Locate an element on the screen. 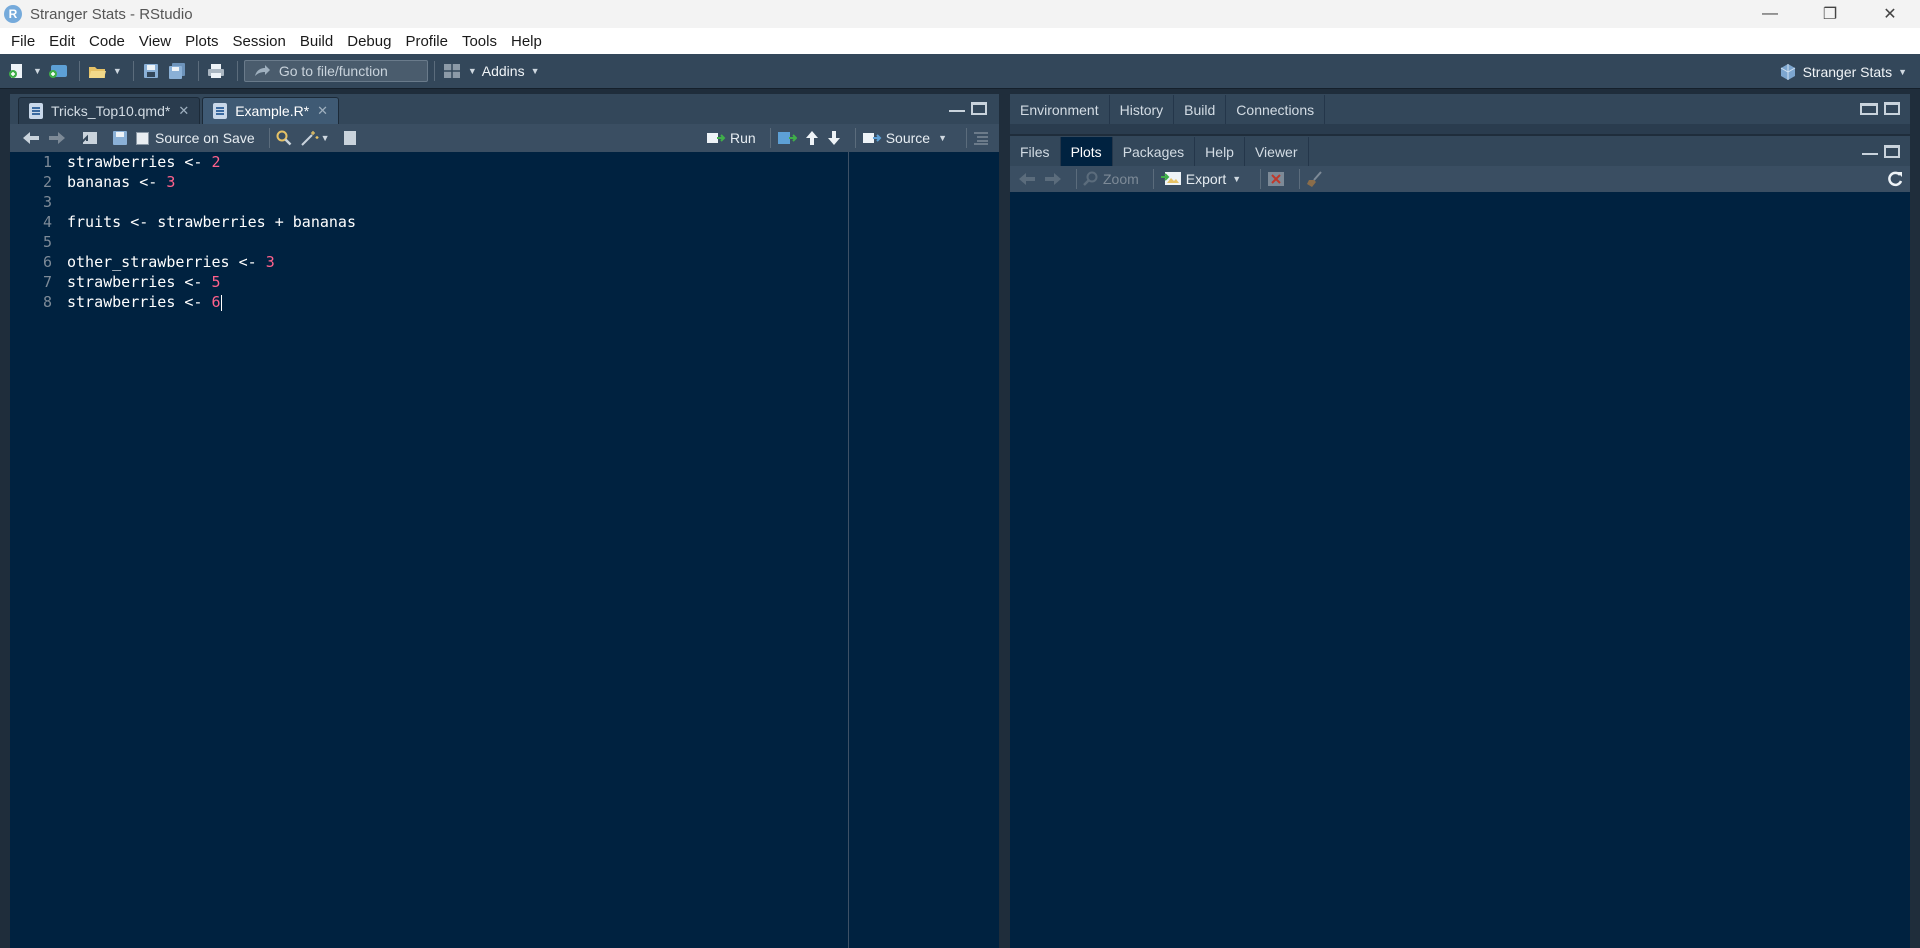 This screenshot has width=1920, height=948. menu-profile: Profile is located at coordinates (426, 41).